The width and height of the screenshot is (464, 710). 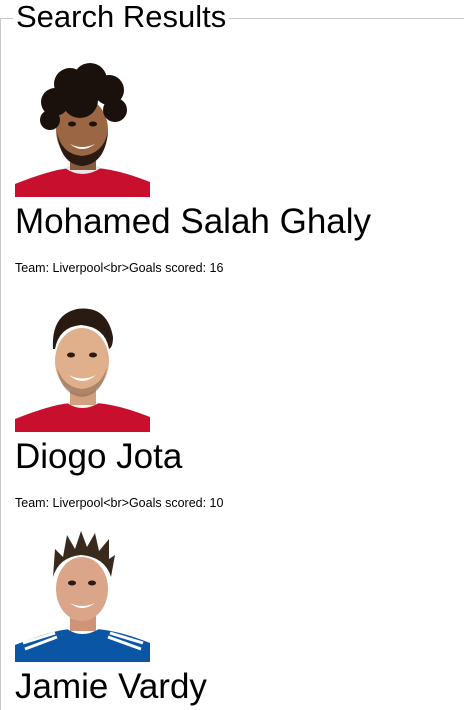 What do you see at coordinates (193, 221) in the screenshot?
I see `player-name: Mohamed Salah Ghaly` at bounding box center [193, 221].